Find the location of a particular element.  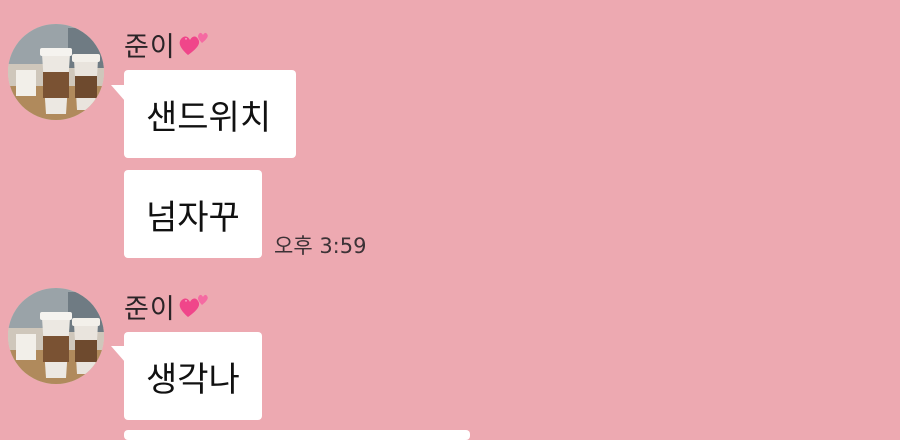

message-bubble: 생각나 is located at coordinates (193, 376).